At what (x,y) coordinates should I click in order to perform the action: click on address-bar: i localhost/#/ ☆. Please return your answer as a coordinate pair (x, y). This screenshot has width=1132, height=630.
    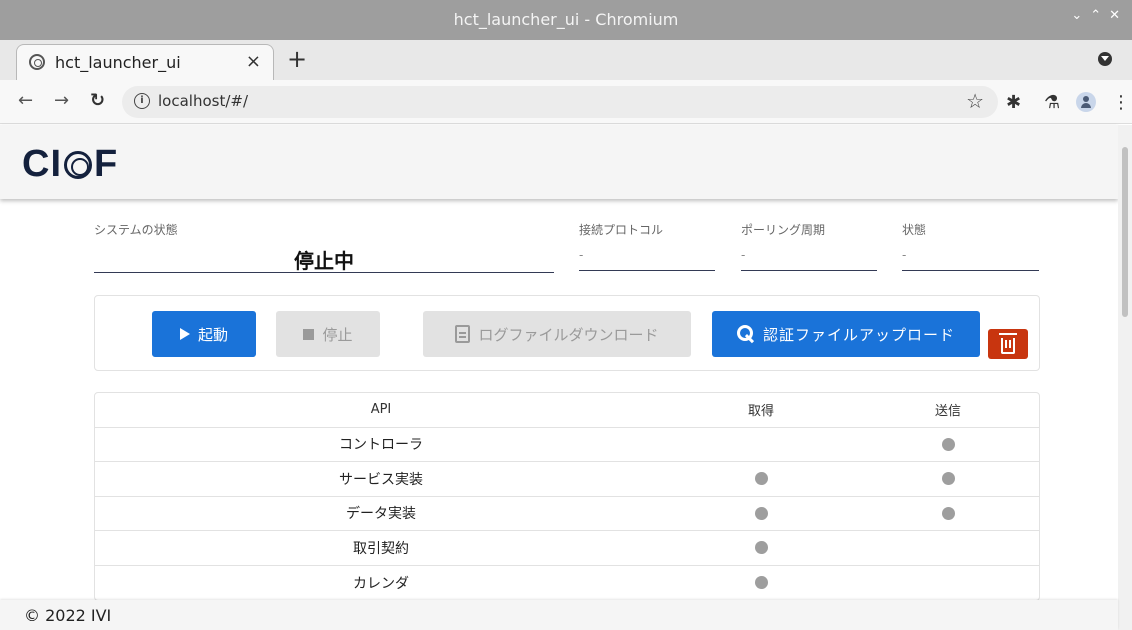
    Looking at the image, I should click on (560, 102).